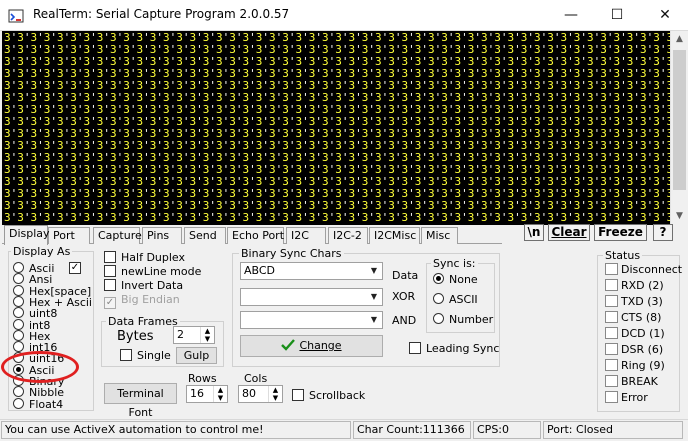 This screenshot has height=441, width=688. I want to click on minimize-button: —, so click(571, 15).